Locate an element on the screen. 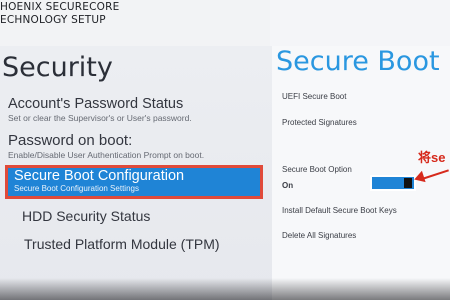 The width and height of the screenshot is (450, 300). menu-item-label: Password on boot: is located at coordinates (70, 140).